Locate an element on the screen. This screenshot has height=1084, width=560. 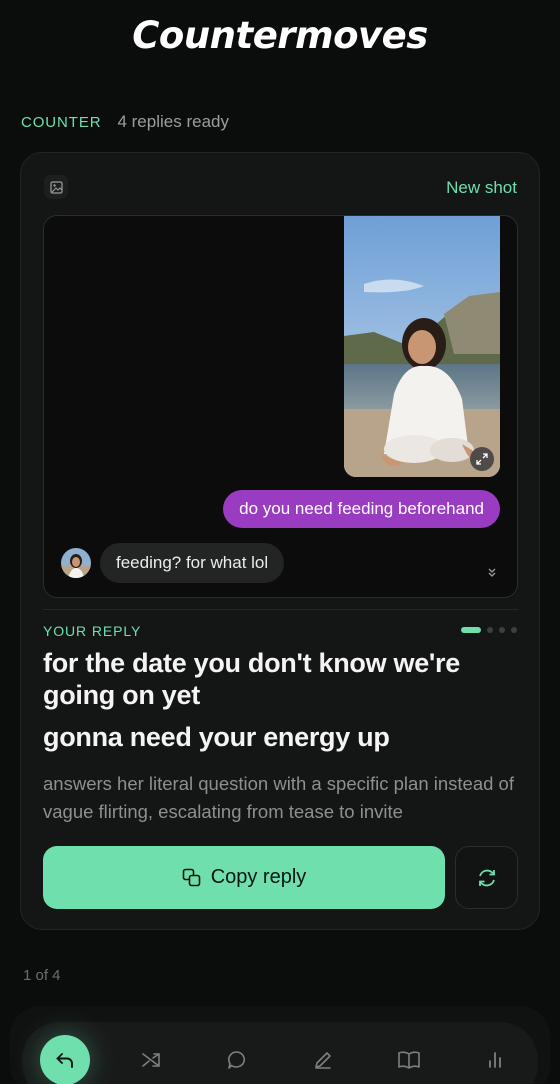
refresh-icon is located at coordinates (486, 877).